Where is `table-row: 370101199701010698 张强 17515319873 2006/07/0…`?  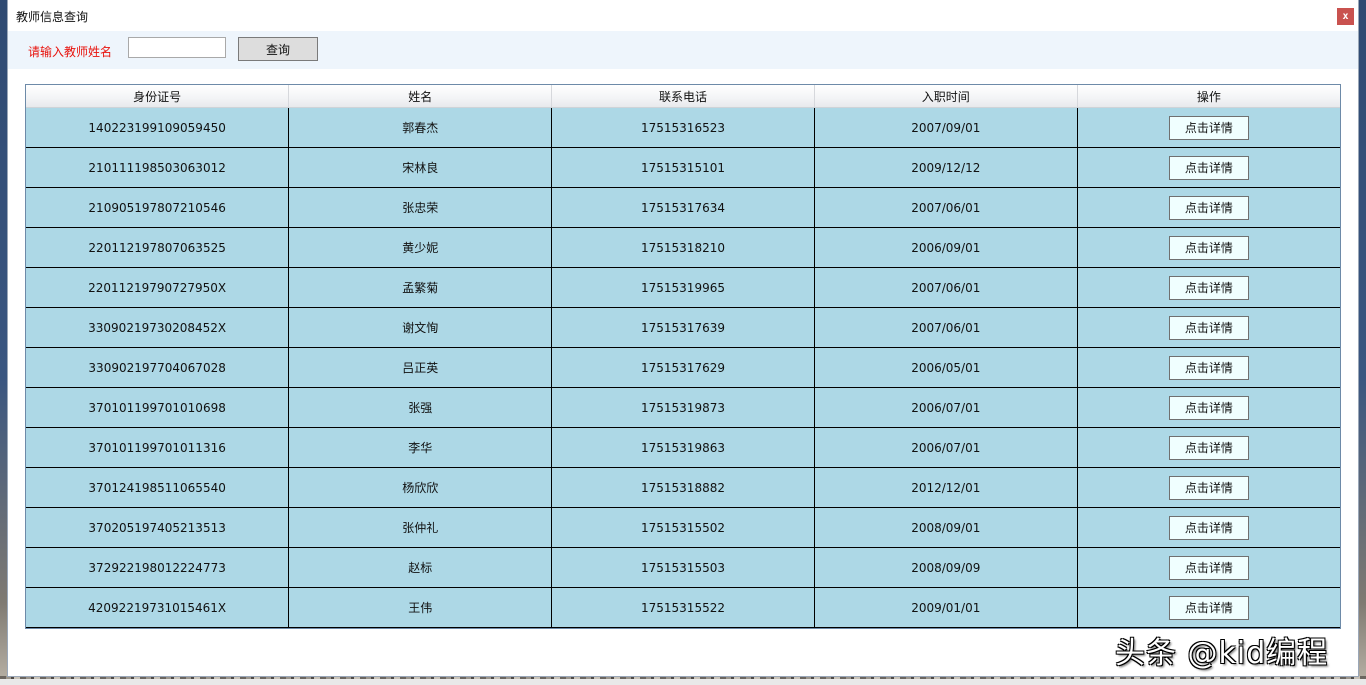 table-row: 370101199701010698 张强 17515319873 2006/07/0… is located at coordinates (683, 407).